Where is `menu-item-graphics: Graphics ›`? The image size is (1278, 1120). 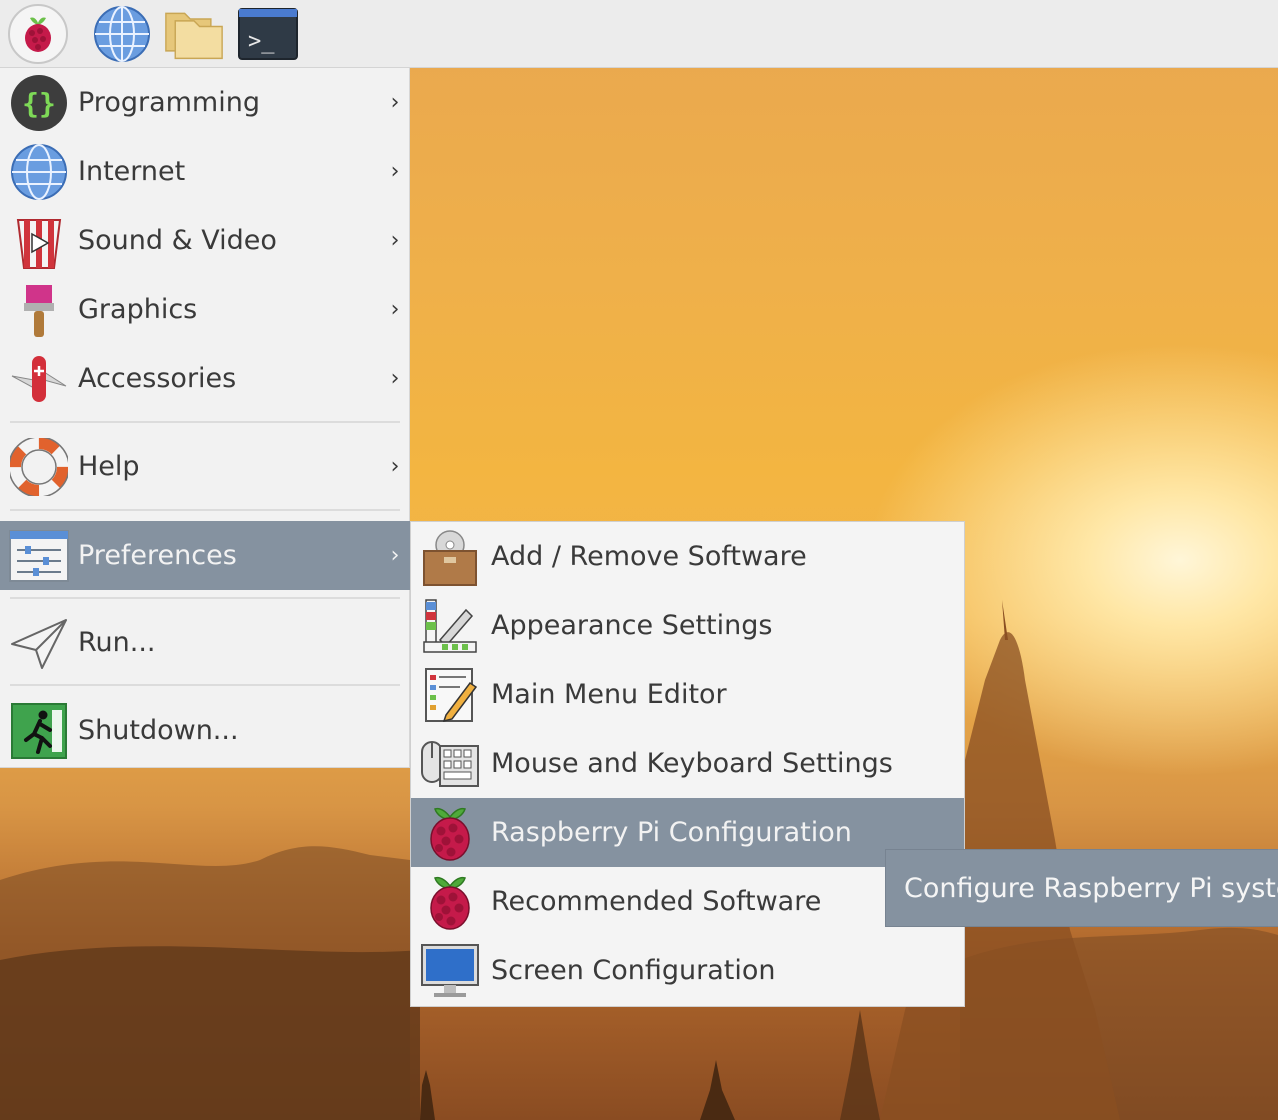 menu-item-graphics: Graphics › is located at coordinates (205, 309).